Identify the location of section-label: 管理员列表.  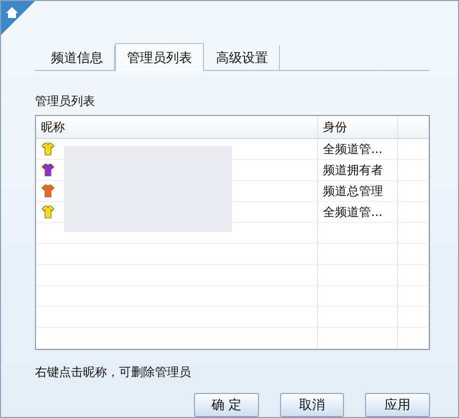
(65, 101).